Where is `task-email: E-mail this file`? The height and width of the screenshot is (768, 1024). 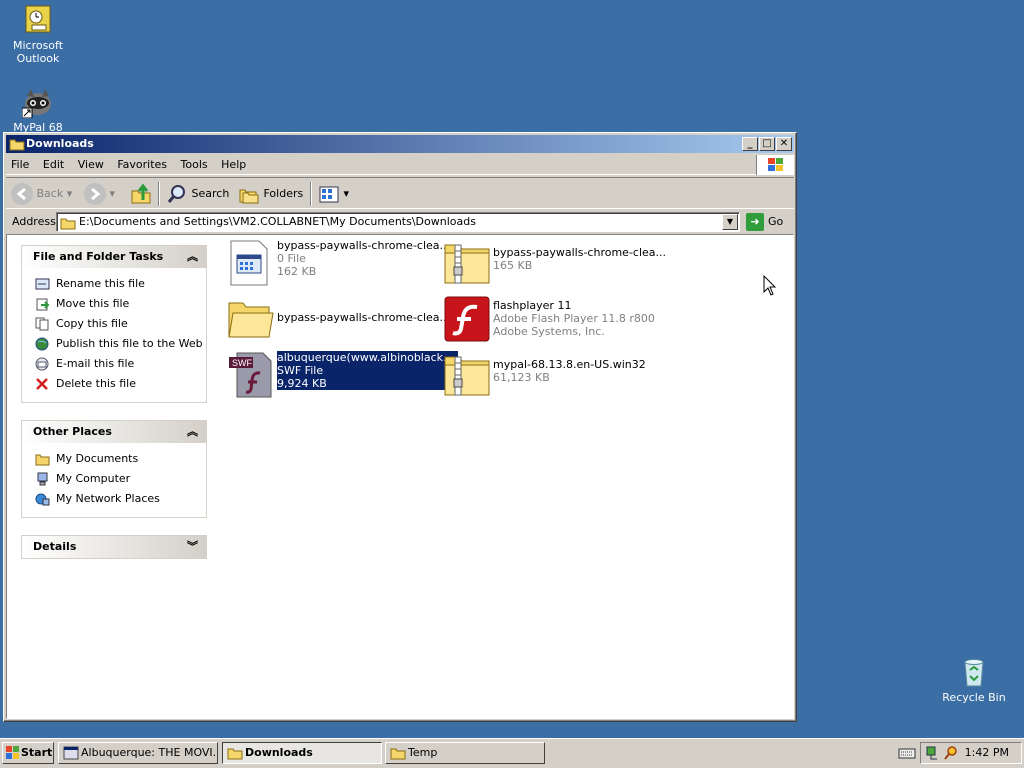 task-email: E-mail this file is located at coordinates (119, 364).